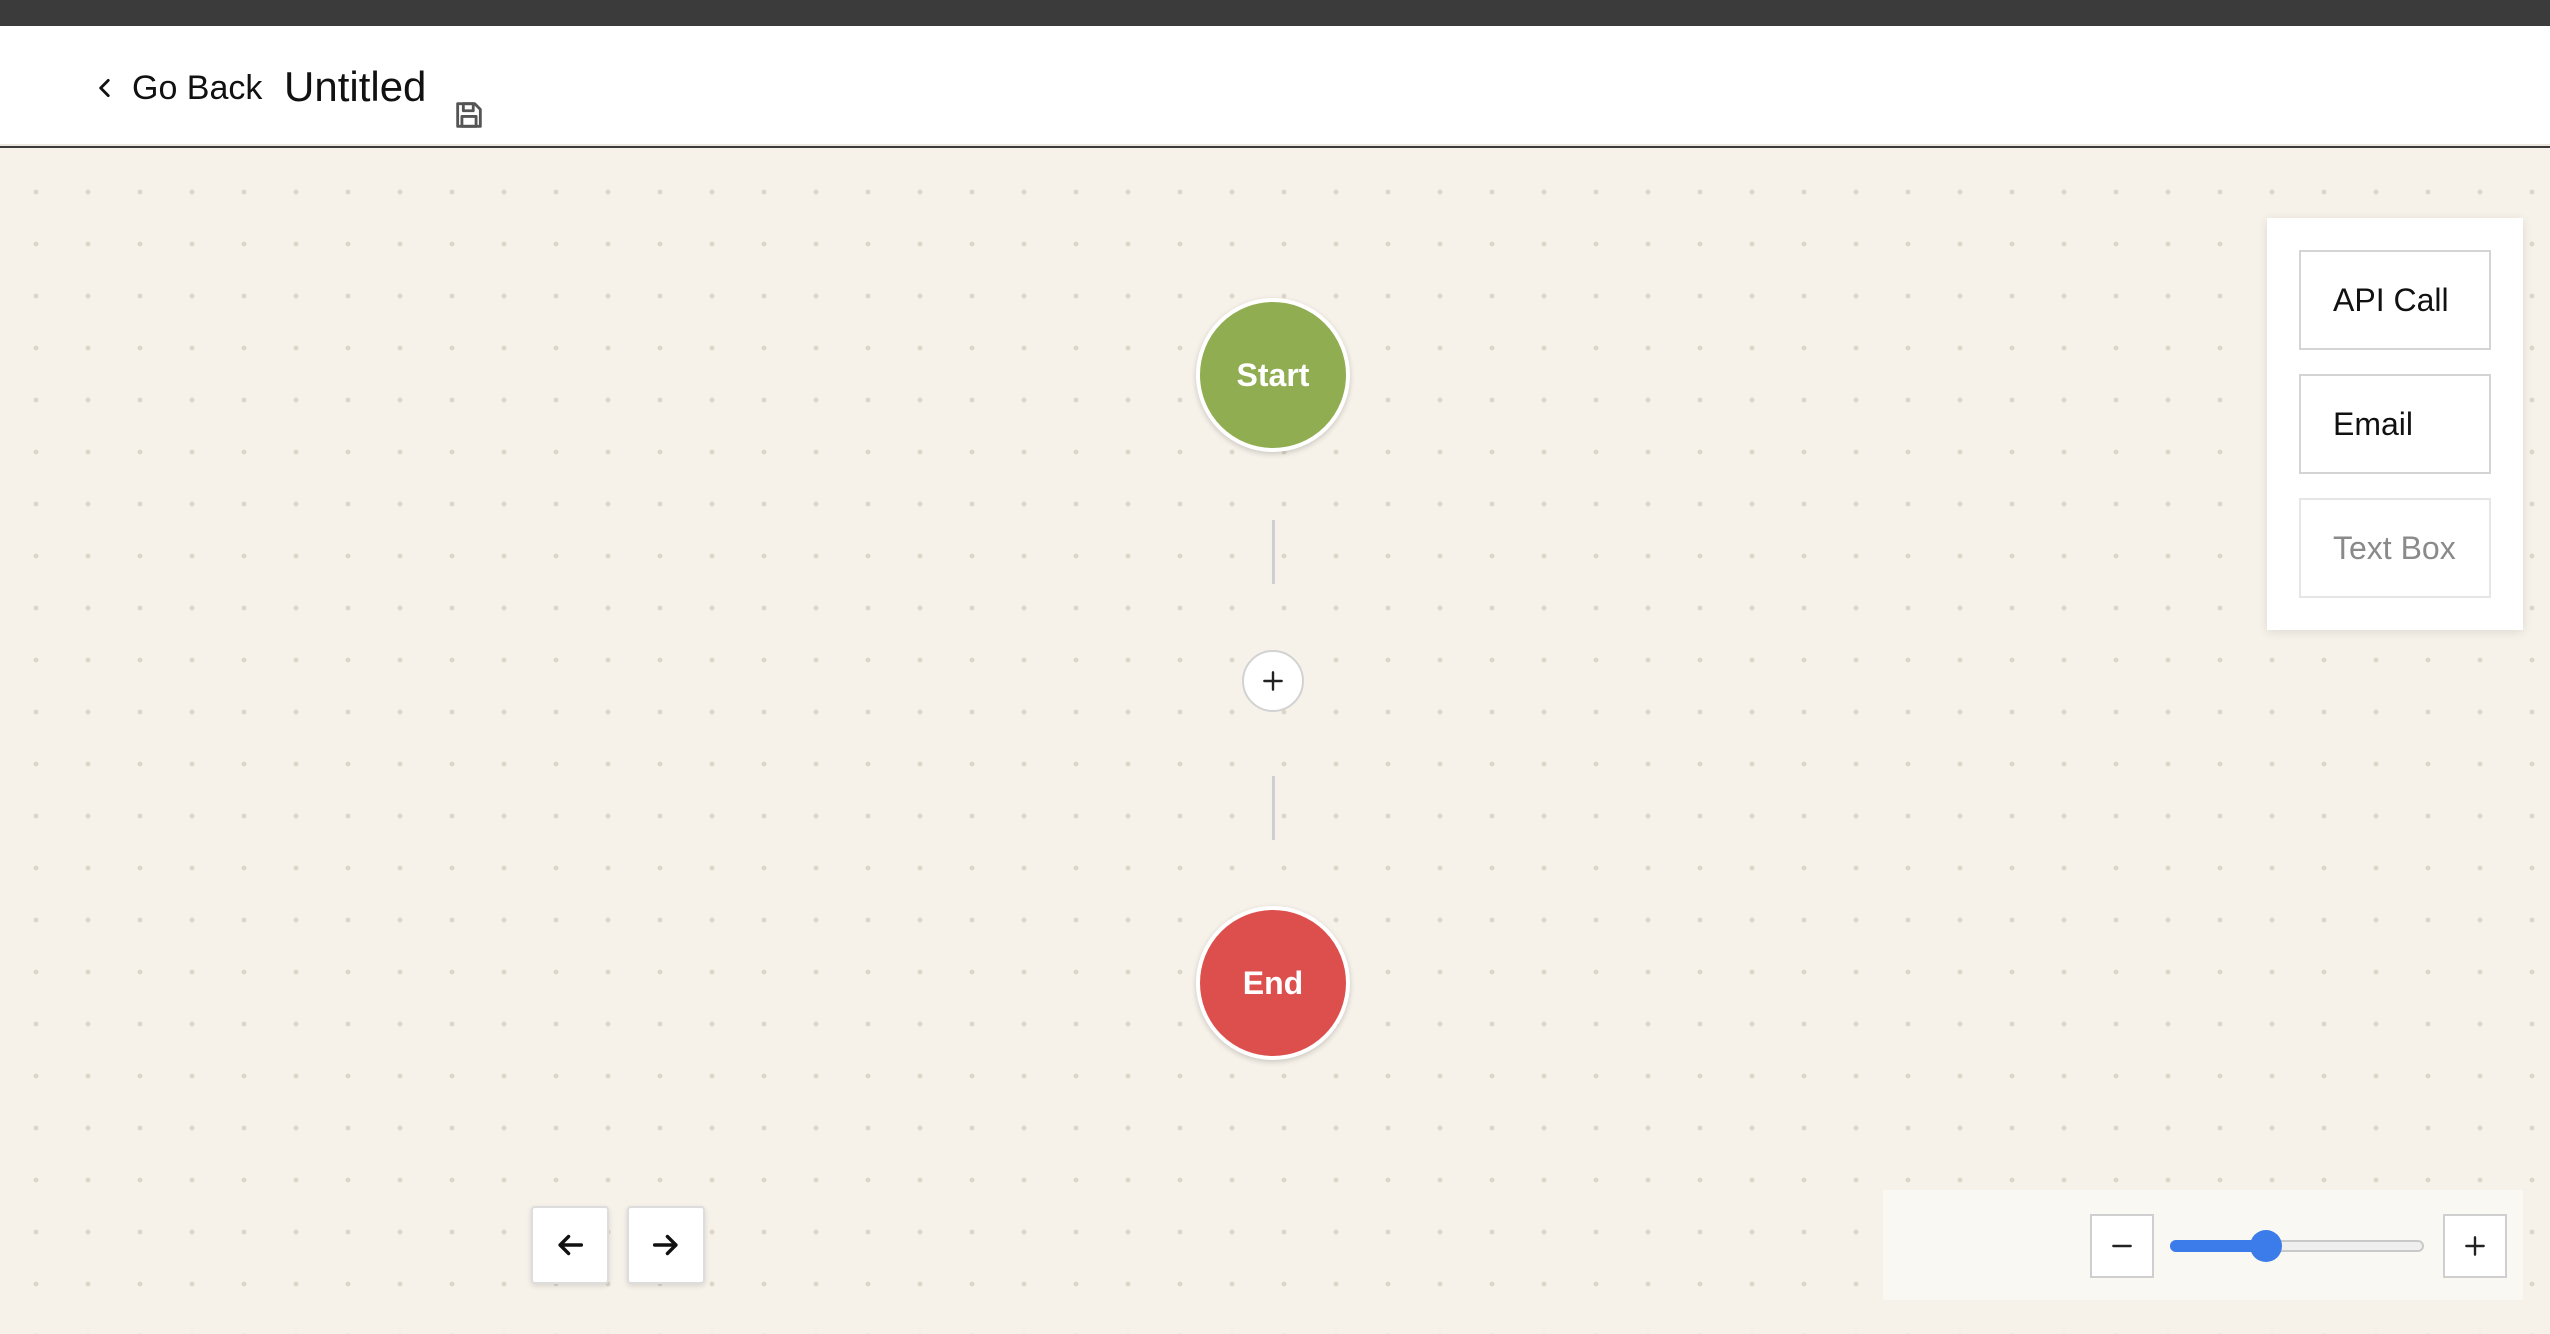  Describe the element at coordinates (1275, 13) in the screenshot. I see `window-top-strip` at that location.